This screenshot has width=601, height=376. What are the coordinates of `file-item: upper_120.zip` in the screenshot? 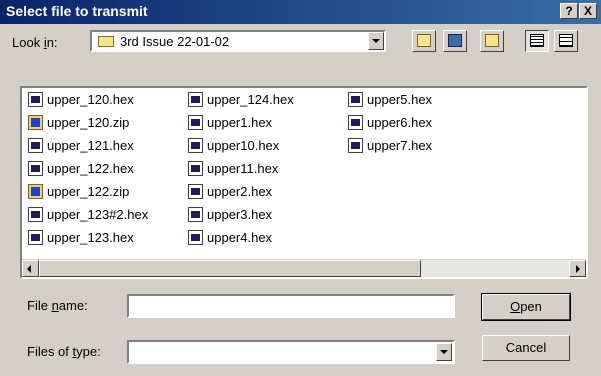 It's located at (78, 124).